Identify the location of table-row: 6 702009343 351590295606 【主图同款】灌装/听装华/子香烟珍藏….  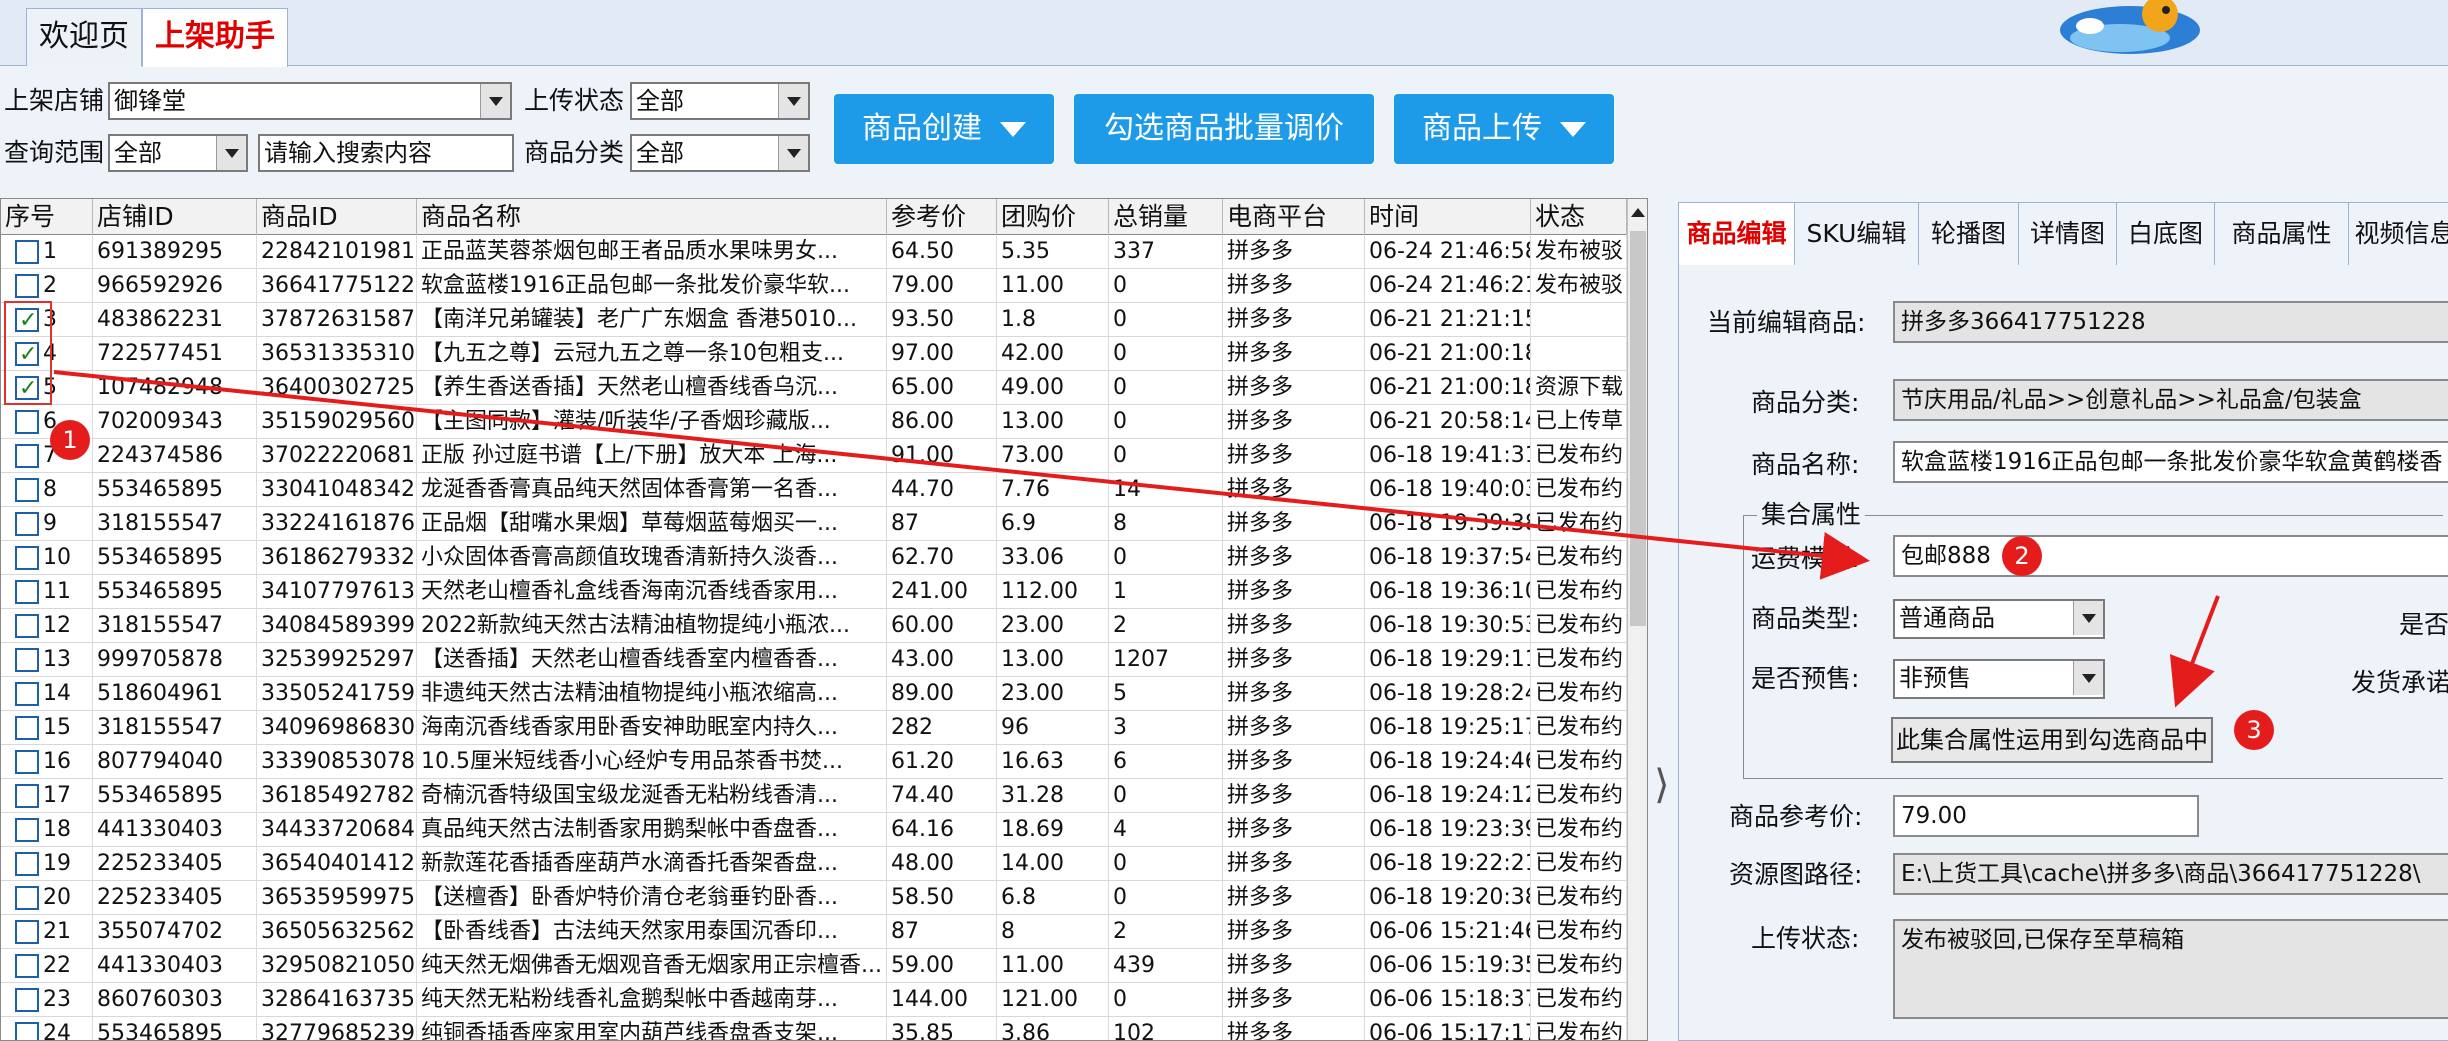
(814, 422).